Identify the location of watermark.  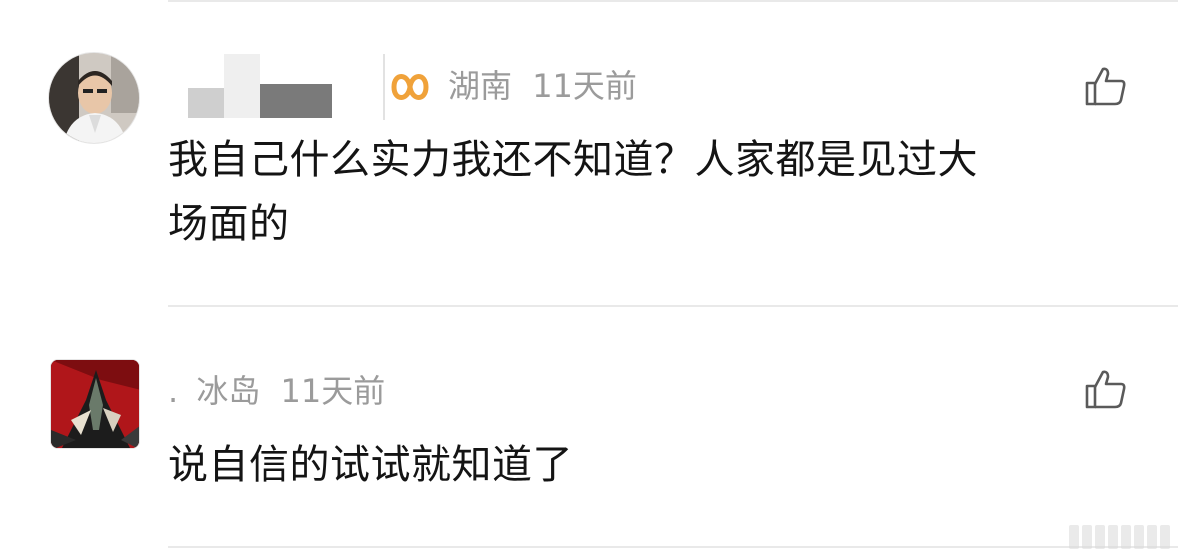
(1119, 537).